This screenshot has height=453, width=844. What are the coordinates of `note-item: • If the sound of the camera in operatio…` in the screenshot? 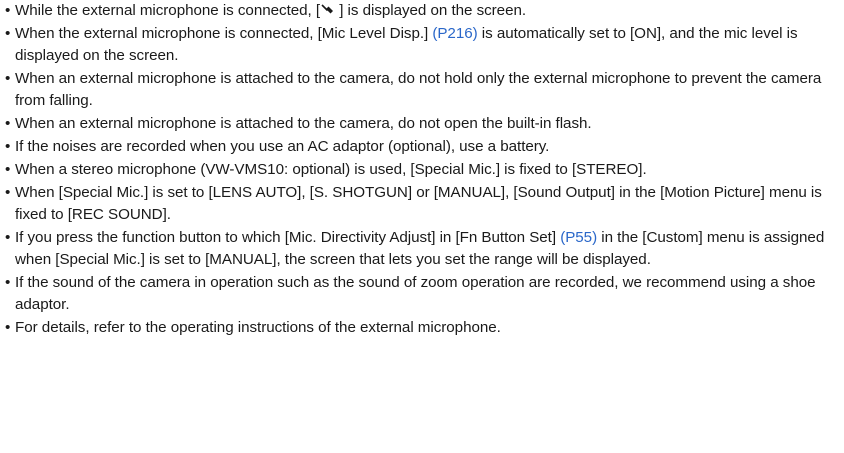 It's located at (422, 294).